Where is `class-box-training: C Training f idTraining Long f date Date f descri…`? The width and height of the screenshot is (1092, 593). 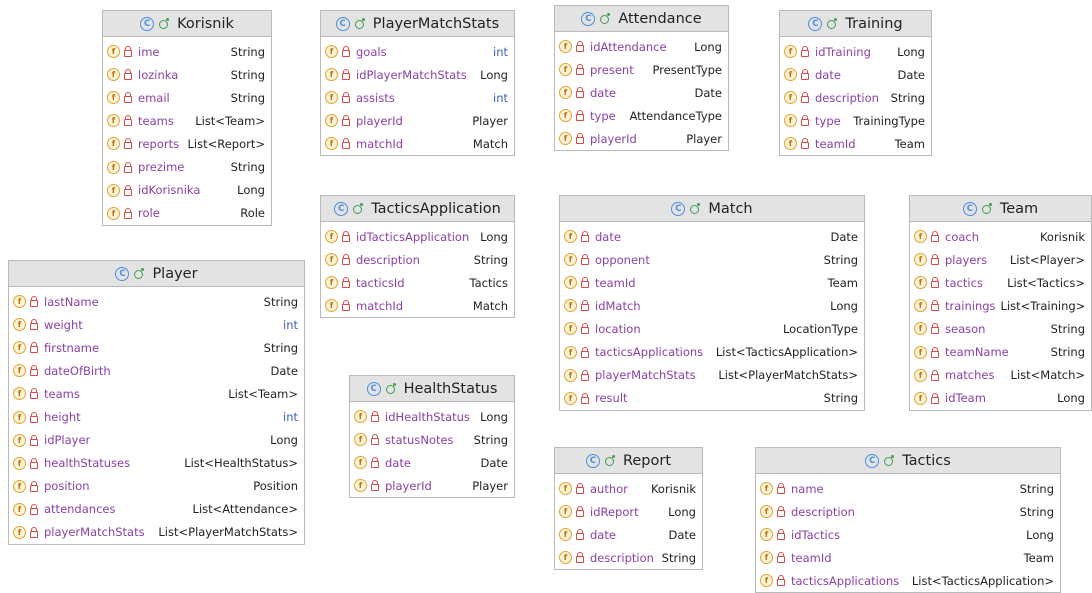
class-box-training: C Training f idTraining Long f date Date f descri… is located at coordinates (855, 83).